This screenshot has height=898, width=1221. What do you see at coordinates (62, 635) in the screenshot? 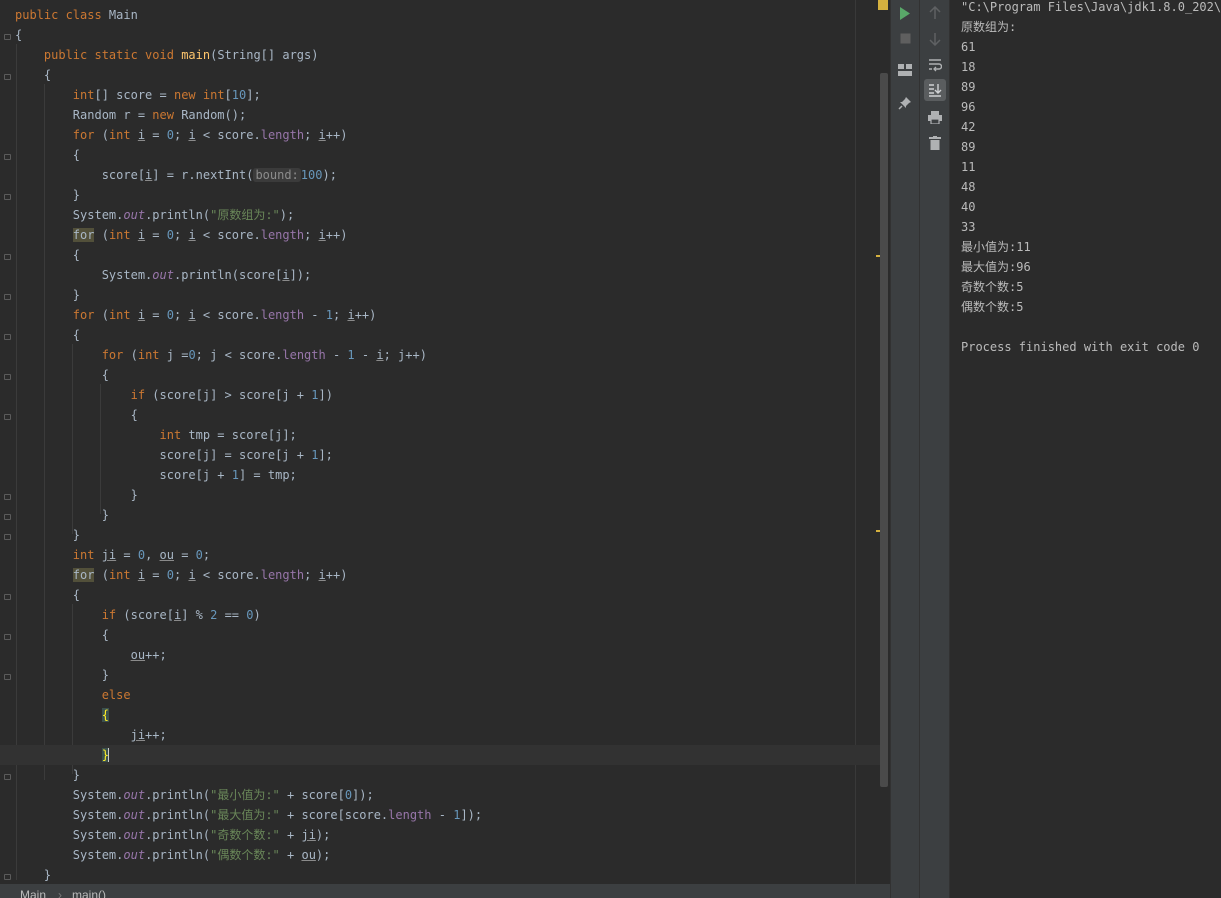
I see `code-token: {` at bounding box center [62, 635].